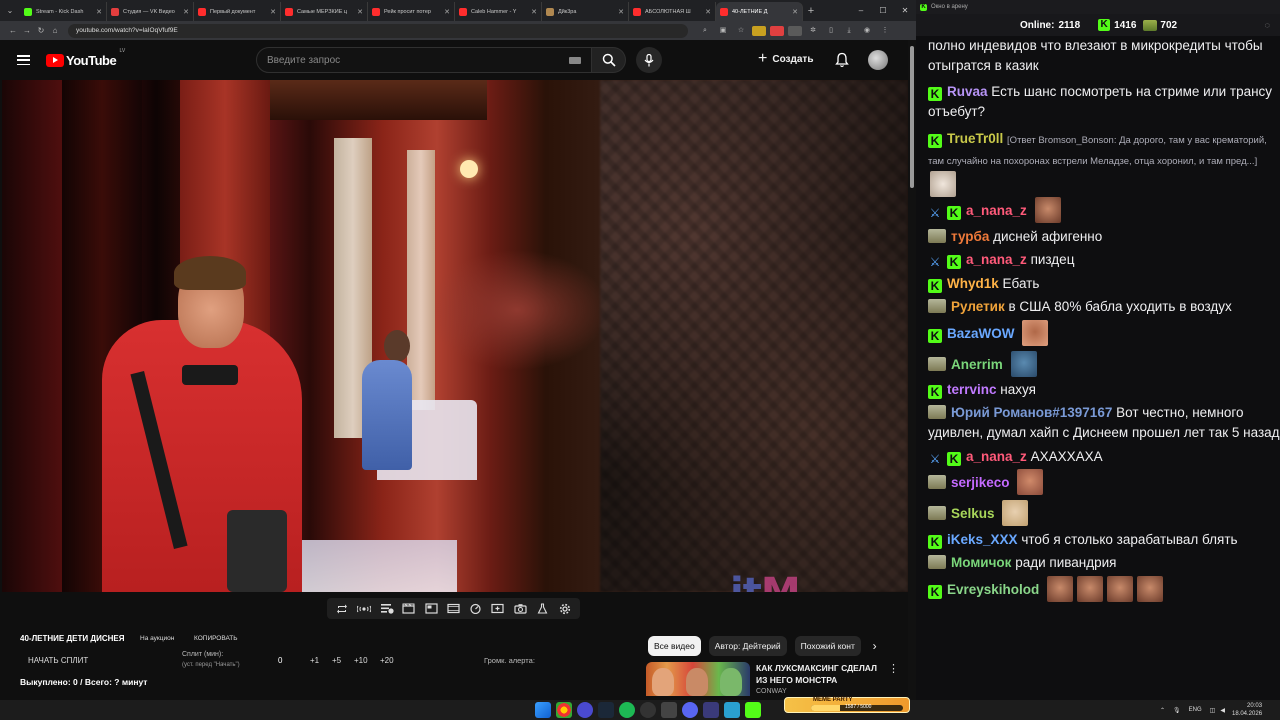 This screenshot has width=1280, height=720. I want to click on page-scrollbar, so click(912, 370).